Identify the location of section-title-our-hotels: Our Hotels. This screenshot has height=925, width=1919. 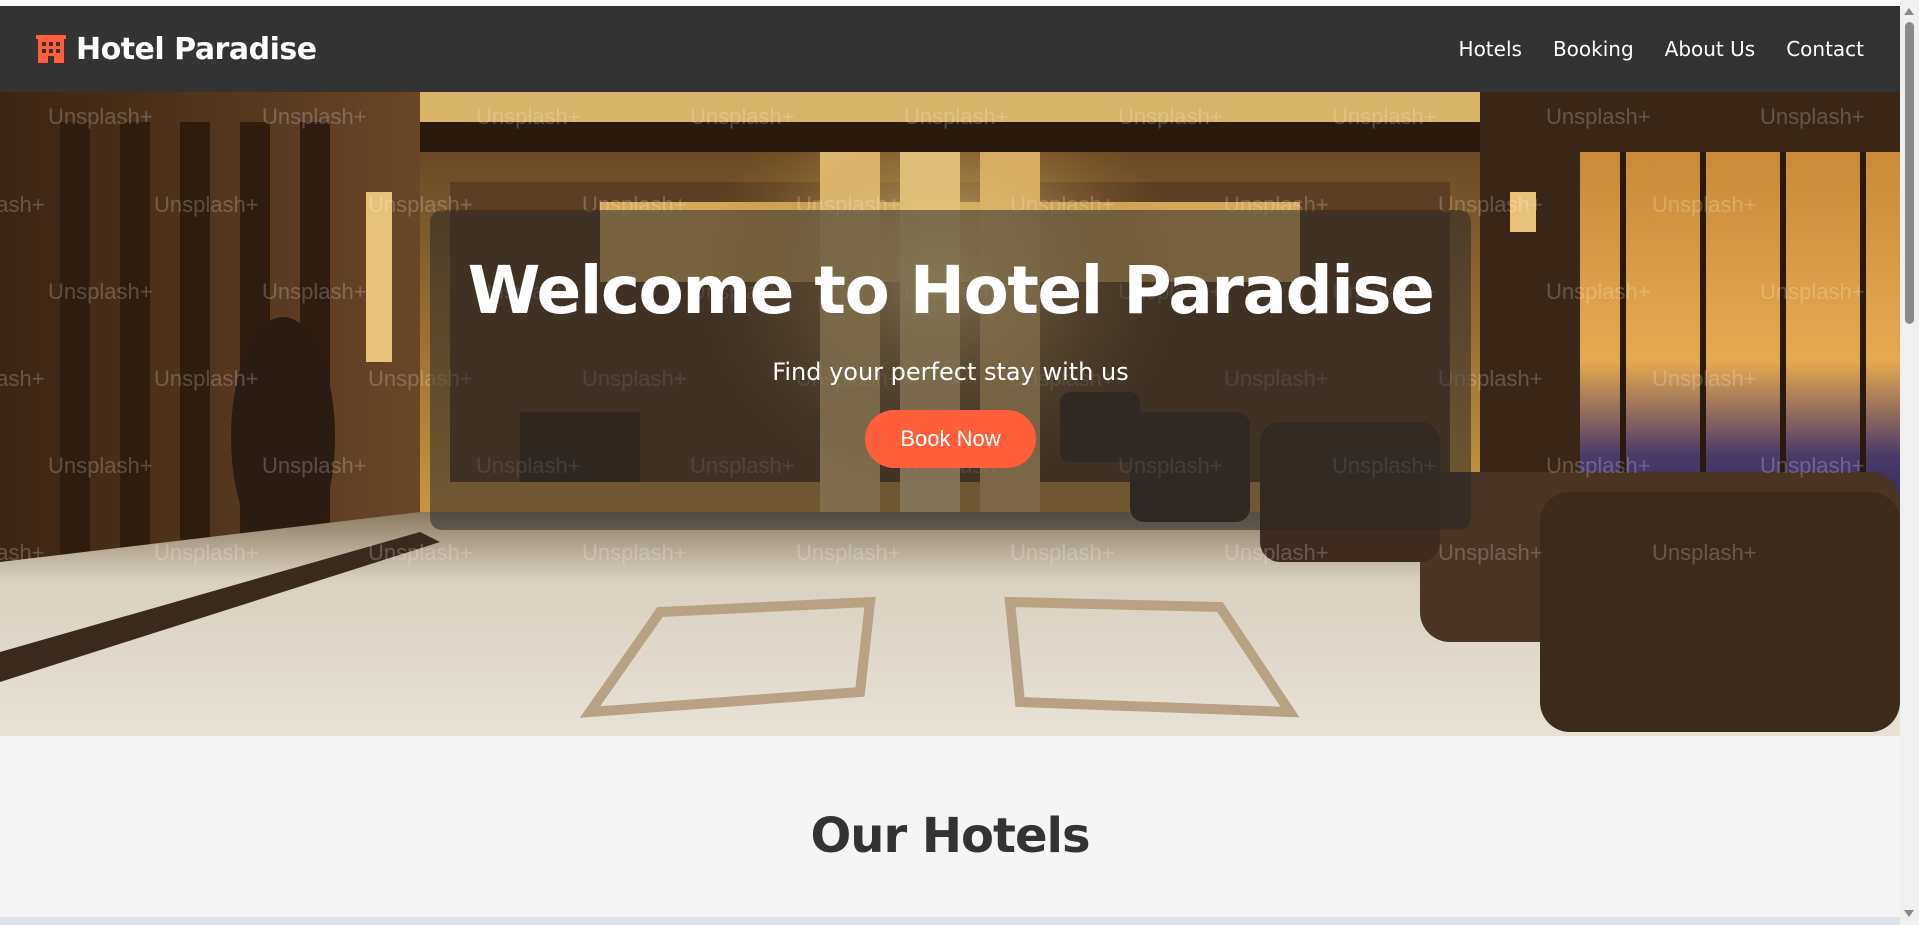
(950, 836).